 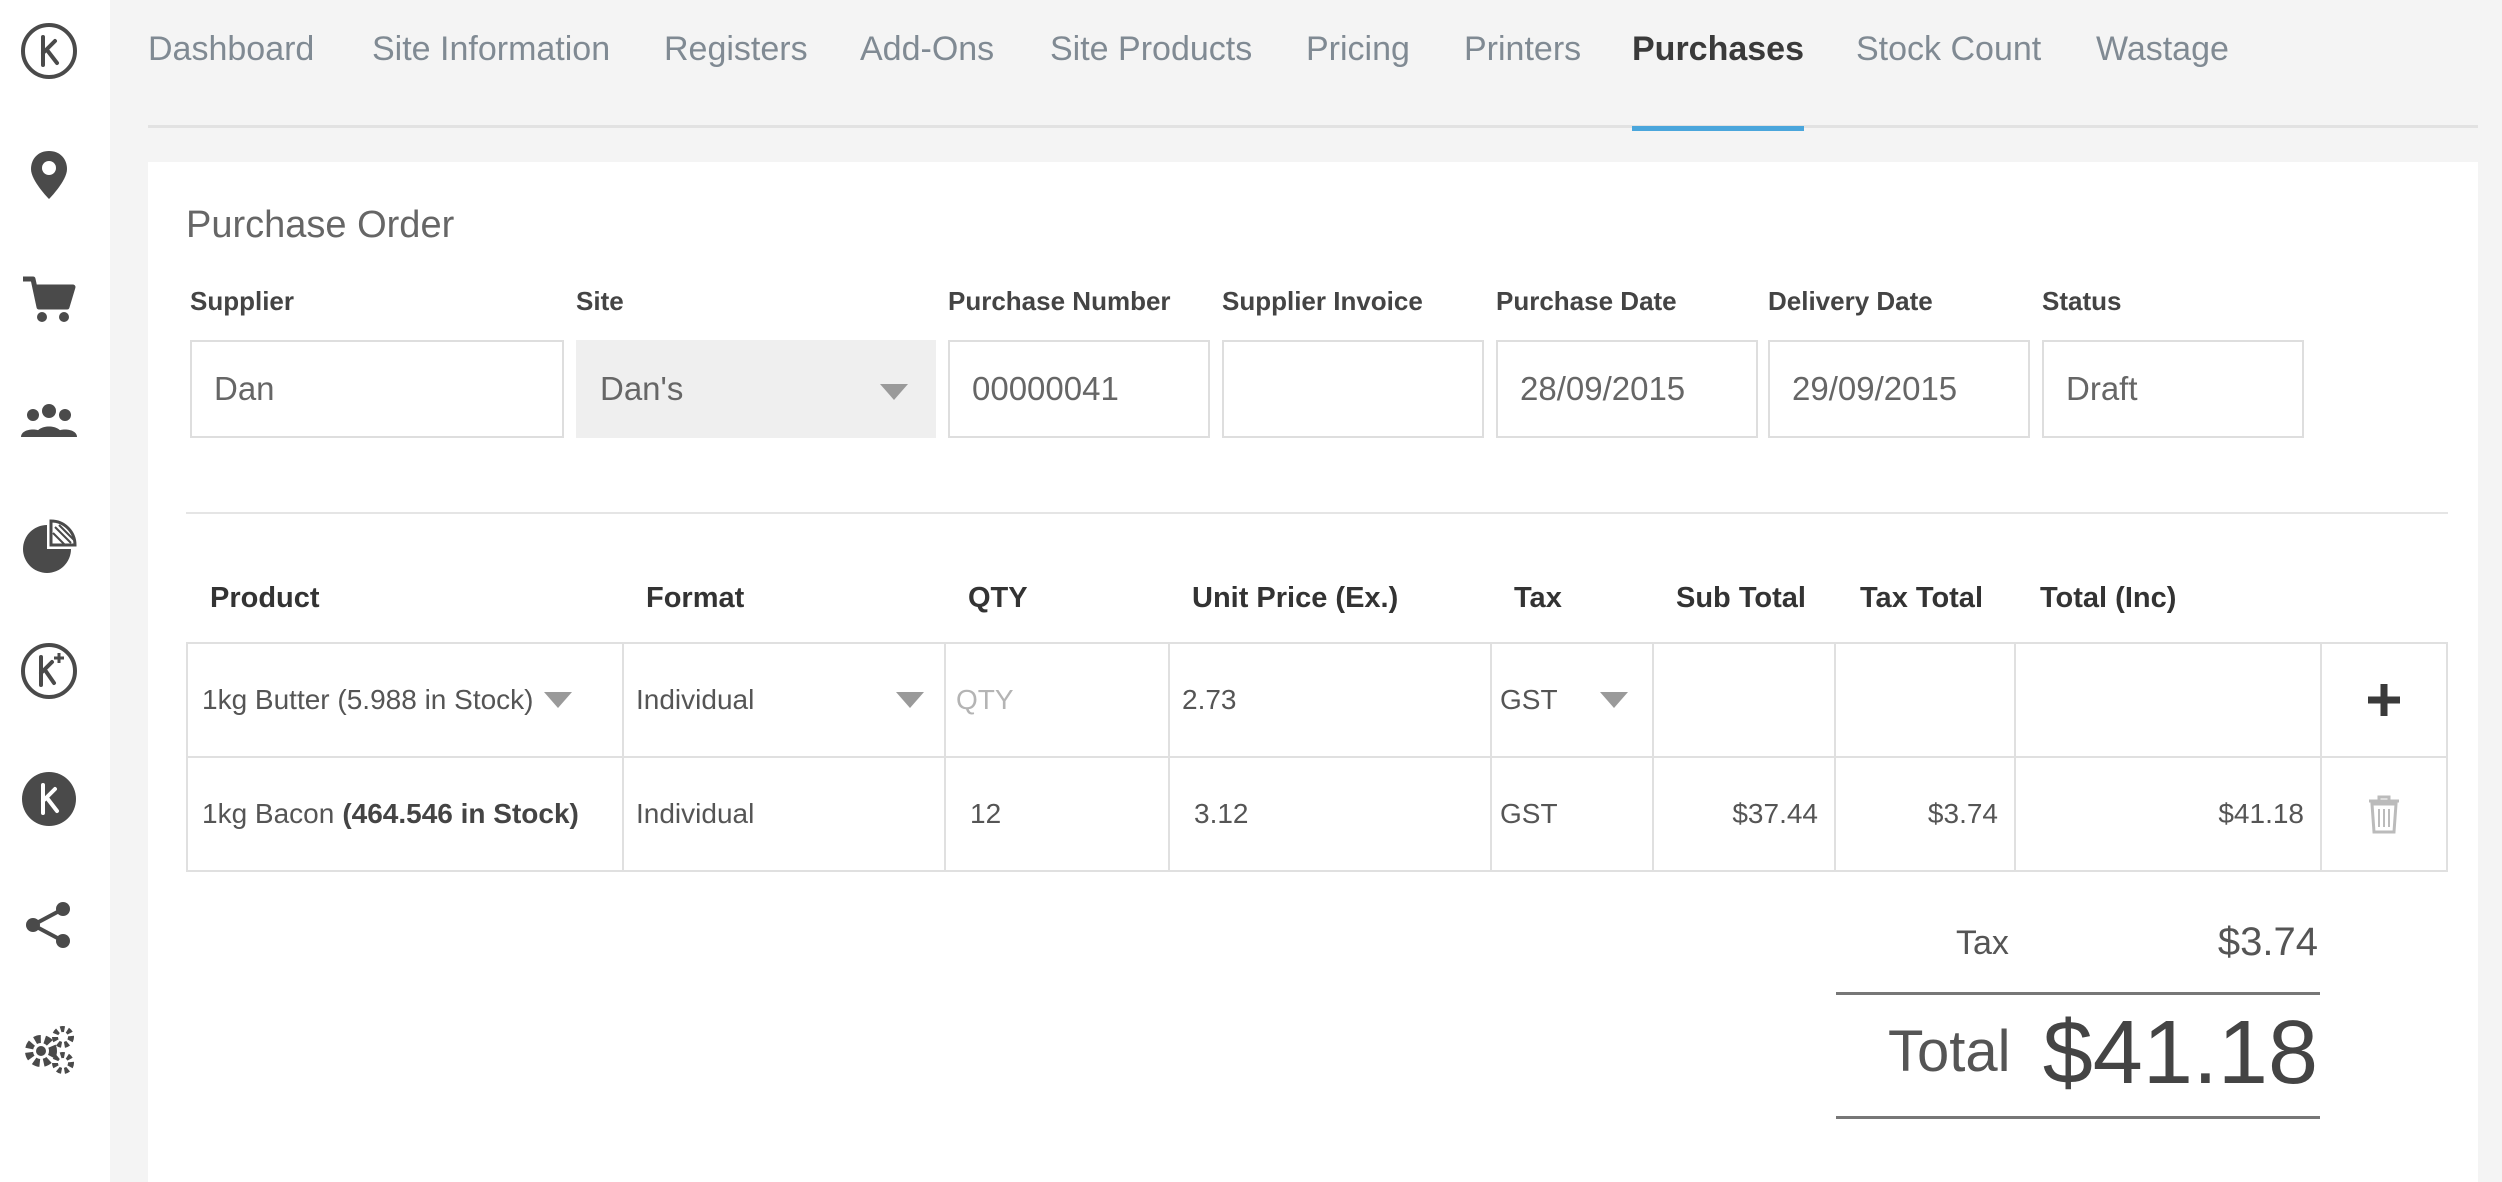 What do you see at coordinates (1570, 700) in the screenshot?
I see `new-tax-select: GST` at bounding box center [1570, 700].